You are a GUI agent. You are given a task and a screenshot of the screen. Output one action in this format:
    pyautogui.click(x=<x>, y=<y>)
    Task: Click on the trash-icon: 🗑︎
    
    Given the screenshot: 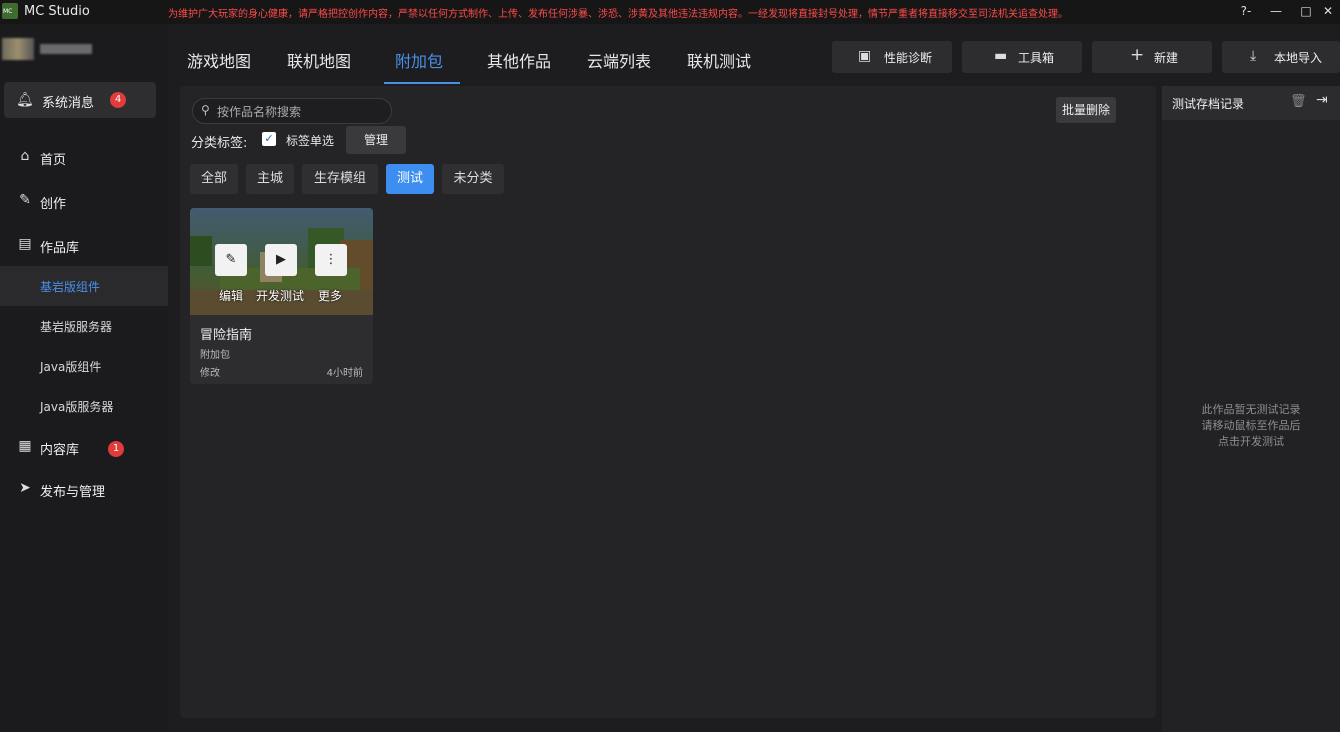 What is the action you would take?
    pyautogui.click(x=1298, y=101)
    